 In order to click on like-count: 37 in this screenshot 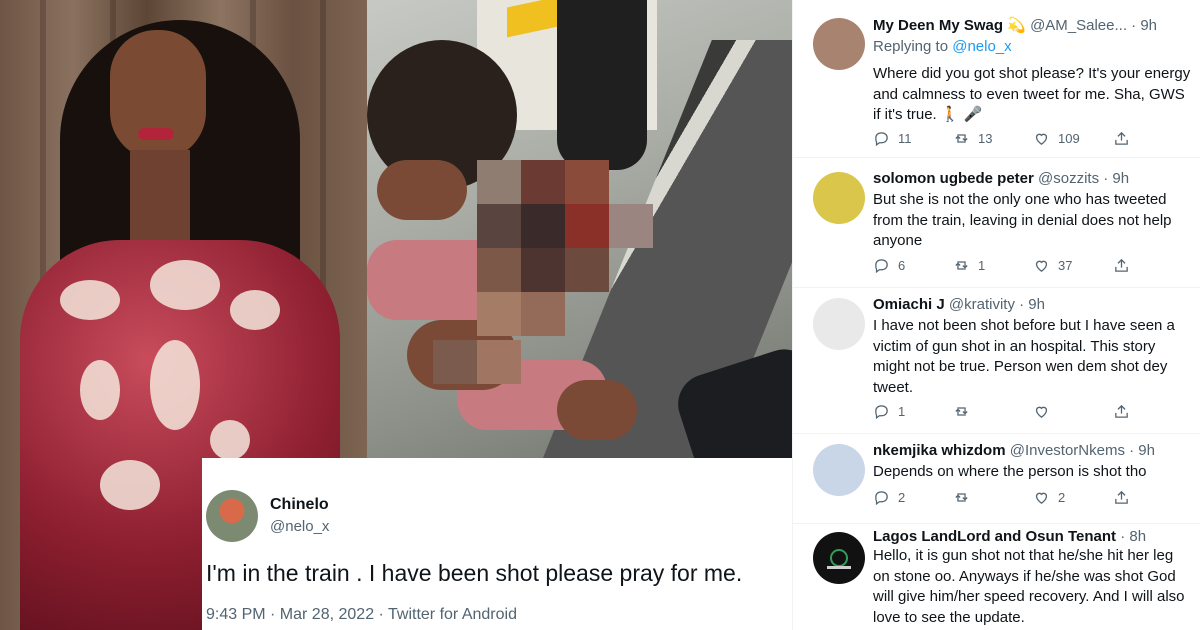, I will do `click(1065, 265)`.